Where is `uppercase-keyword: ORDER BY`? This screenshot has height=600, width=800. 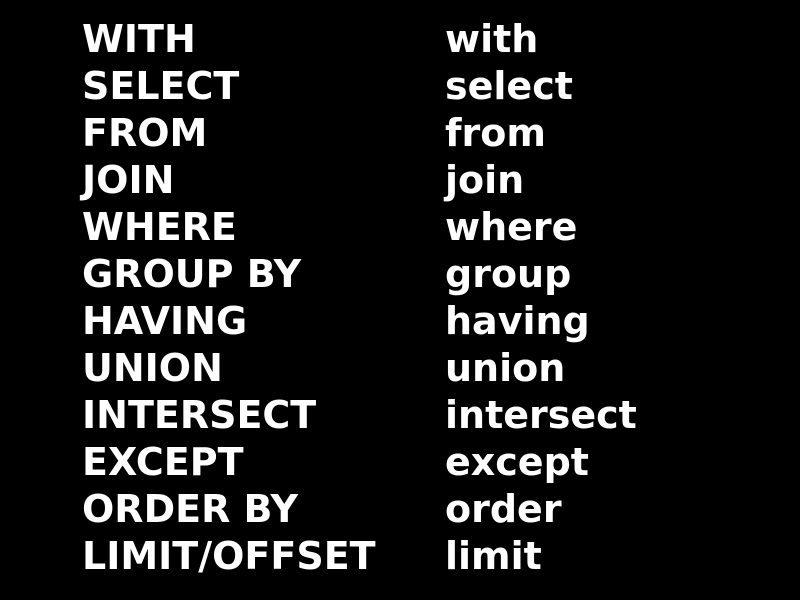 uppercase-keyword: ORDER BY is located at coordinates (190, 509).